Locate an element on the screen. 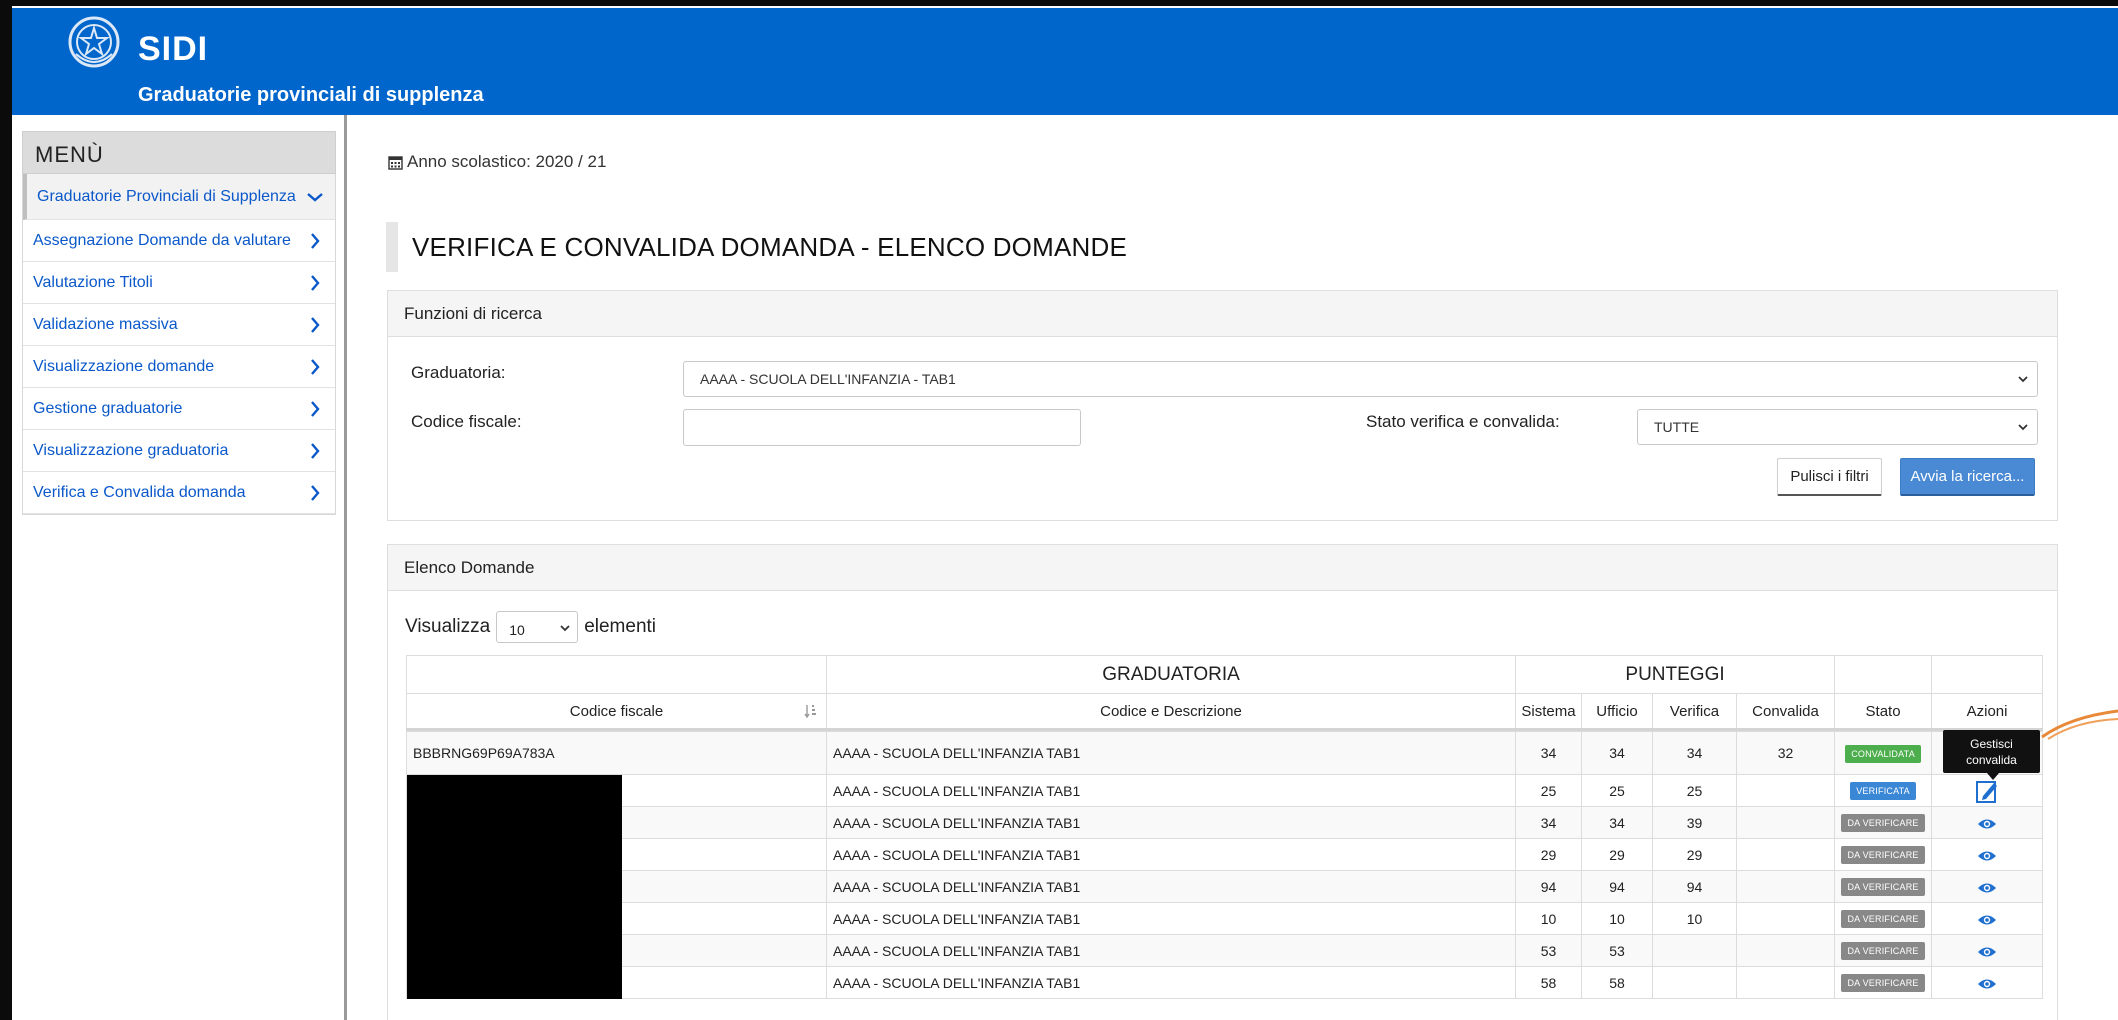 The width and height of the screenshot is (2118, 1020). sidebar-item: Gestione graduatorie is located at coordinates (179, 409).